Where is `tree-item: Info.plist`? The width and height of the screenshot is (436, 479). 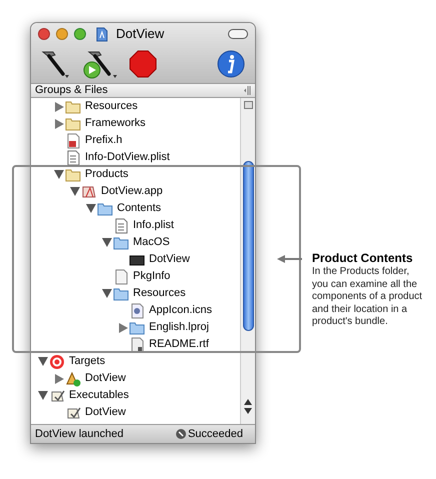
tree-item: Info.plist is located at coordinates (153, 225).